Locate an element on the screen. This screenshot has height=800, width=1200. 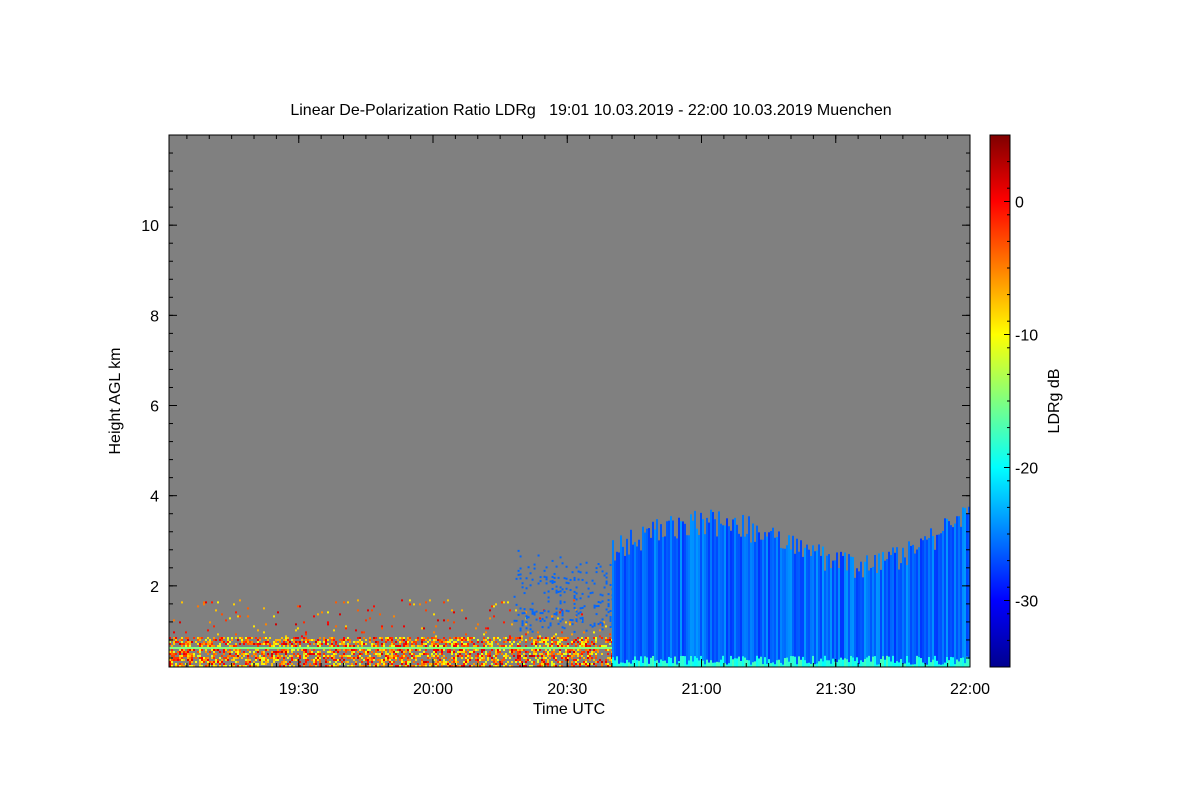
colorbar: 0-10-20-30 is located at coordinates (1013, 401).